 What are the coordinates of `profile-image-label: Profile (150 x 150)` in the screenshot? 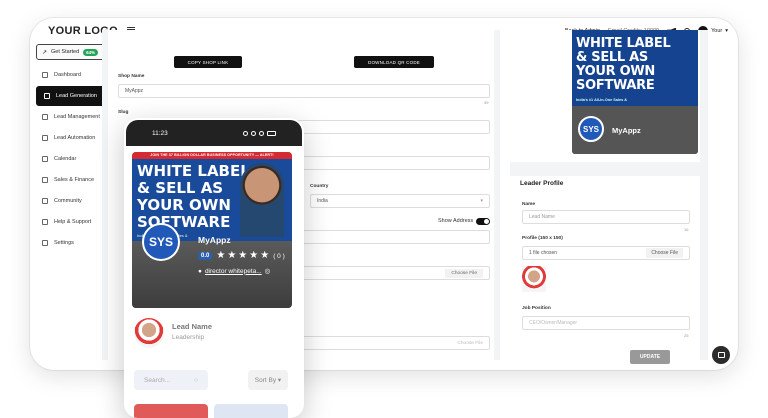 It's located at (542, 238).